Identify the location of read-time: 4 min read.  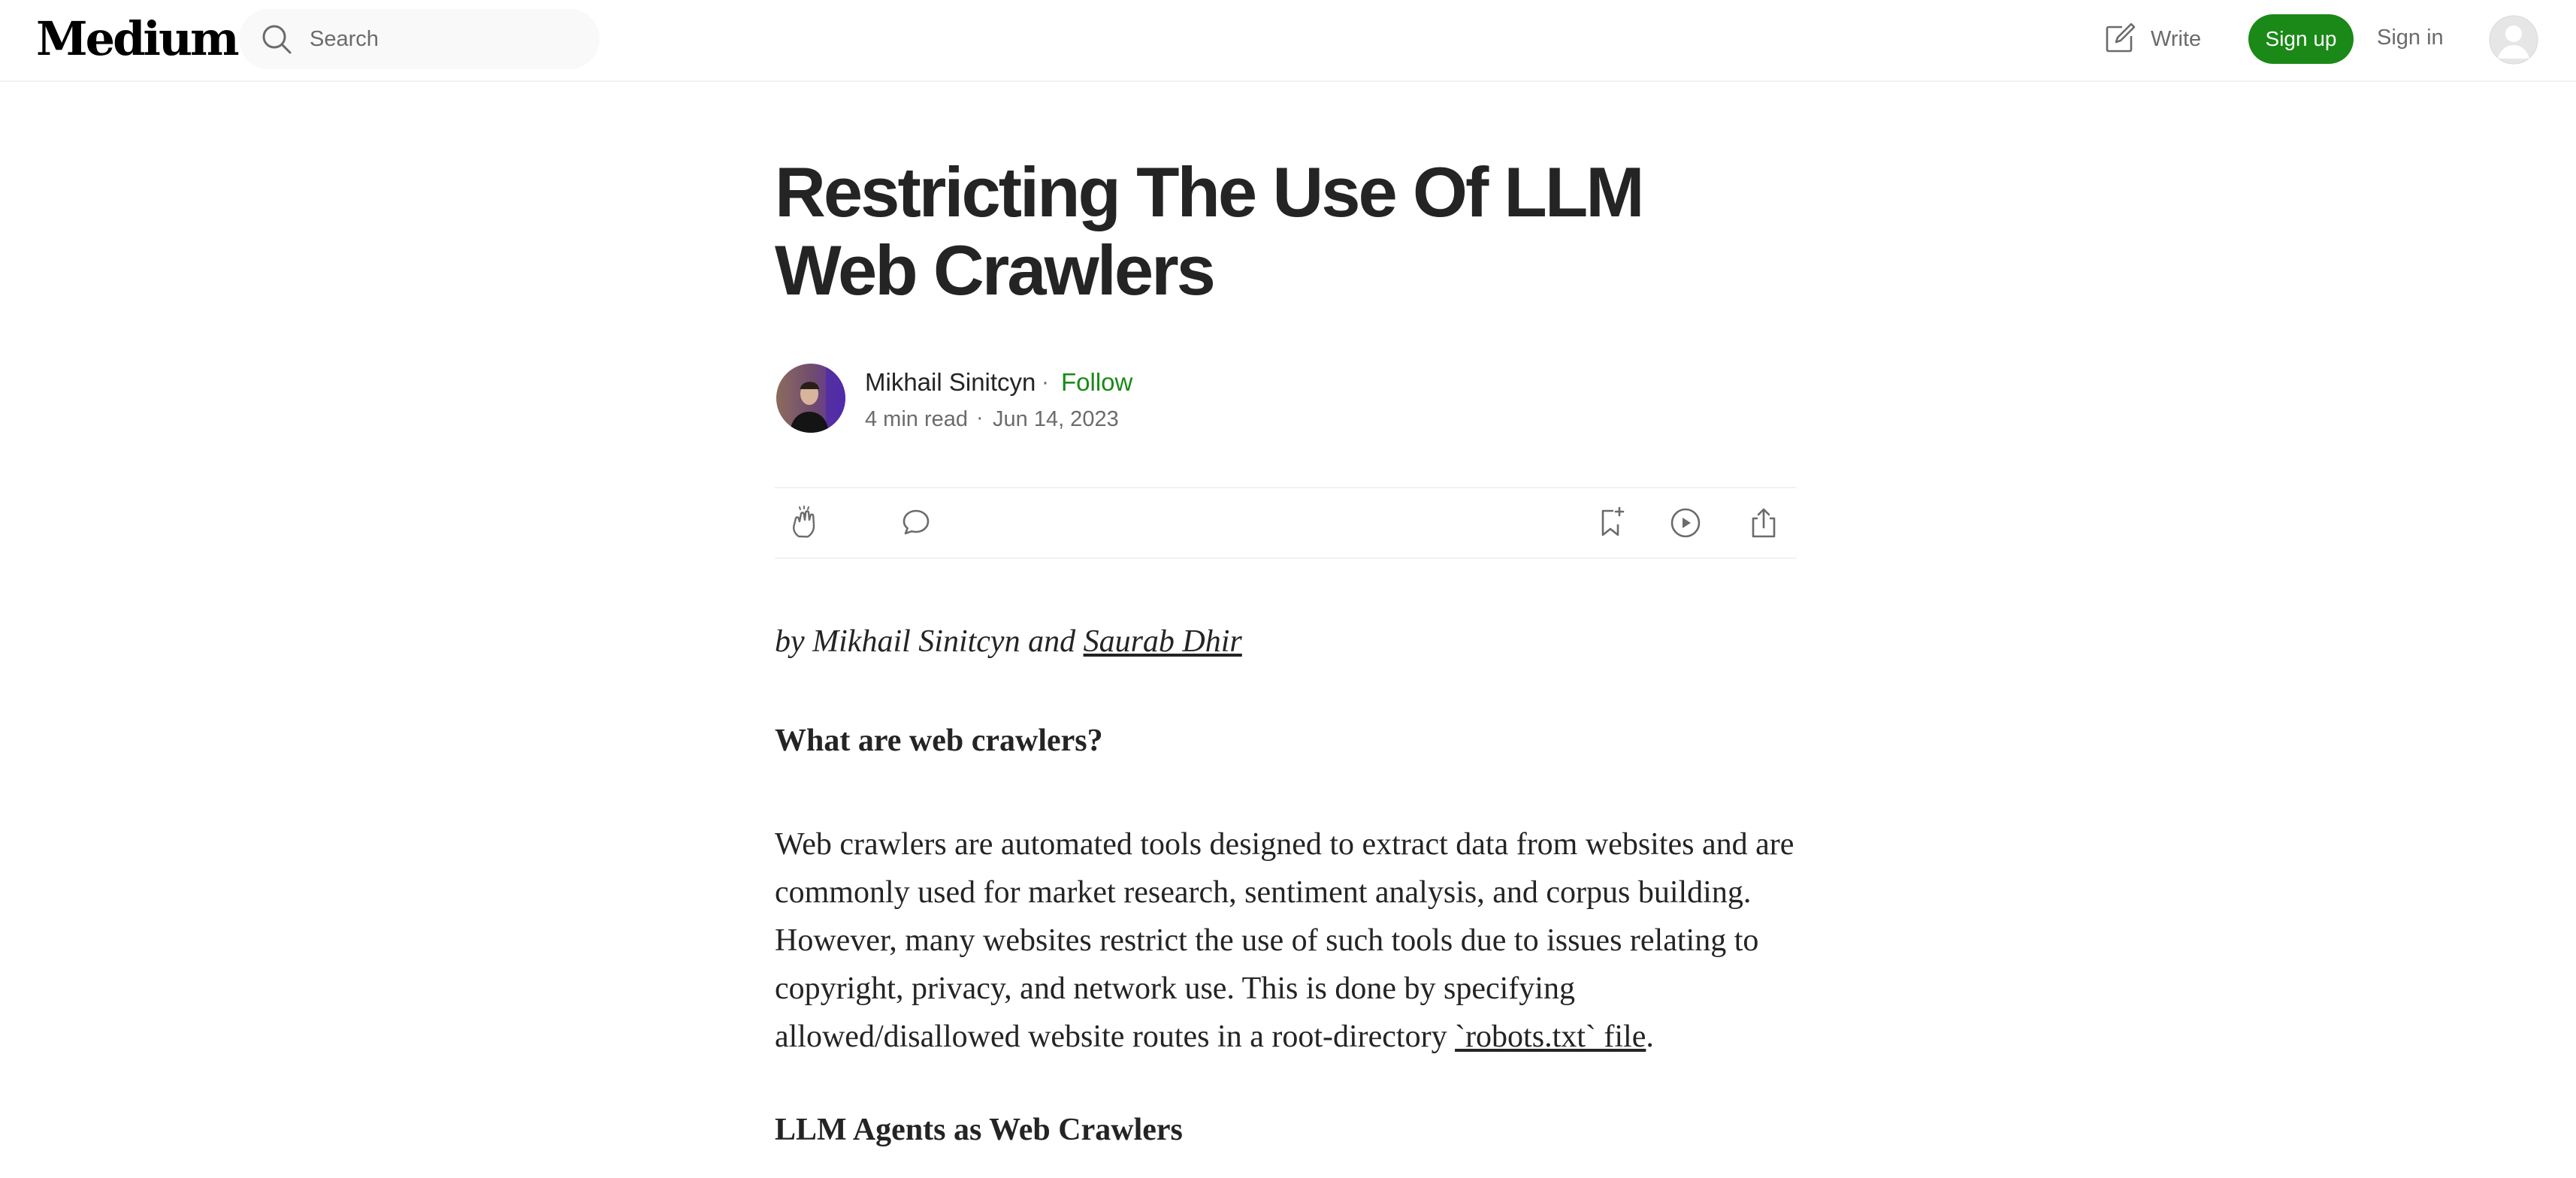
(917, 419).